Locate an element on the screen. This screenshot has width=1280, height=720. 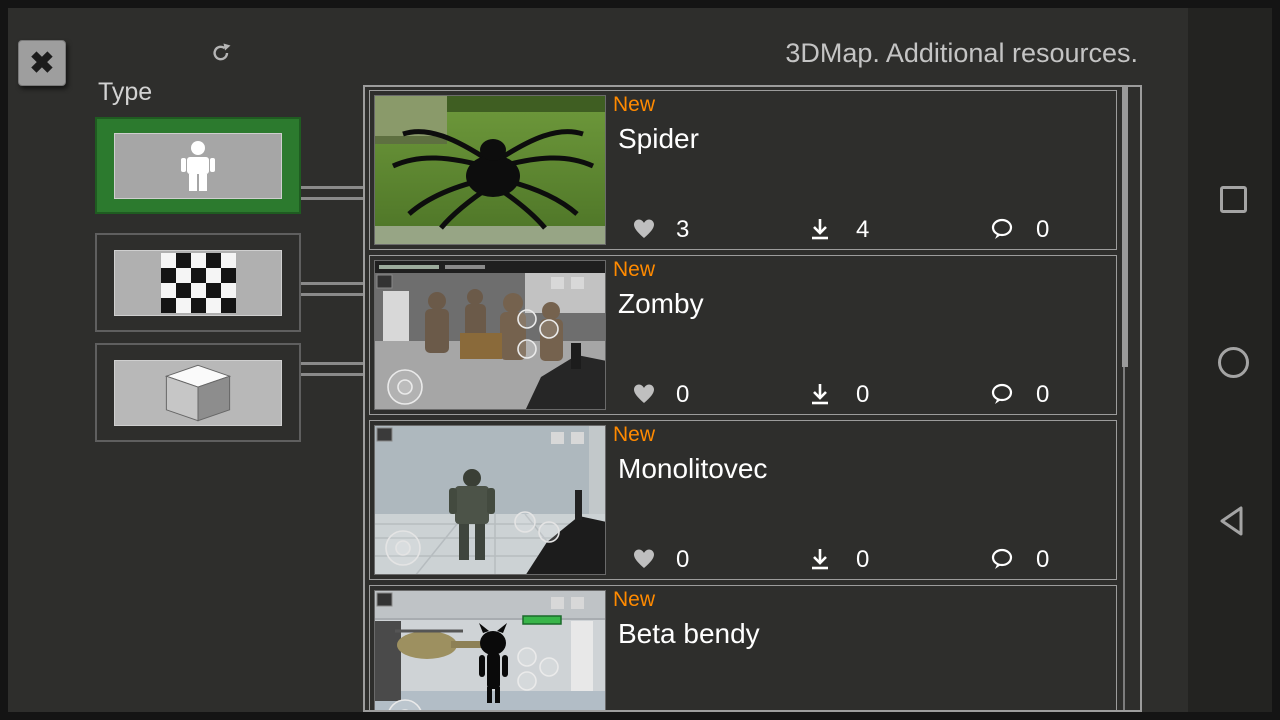
type-thumb-characters is located at coordinates (198, 165).